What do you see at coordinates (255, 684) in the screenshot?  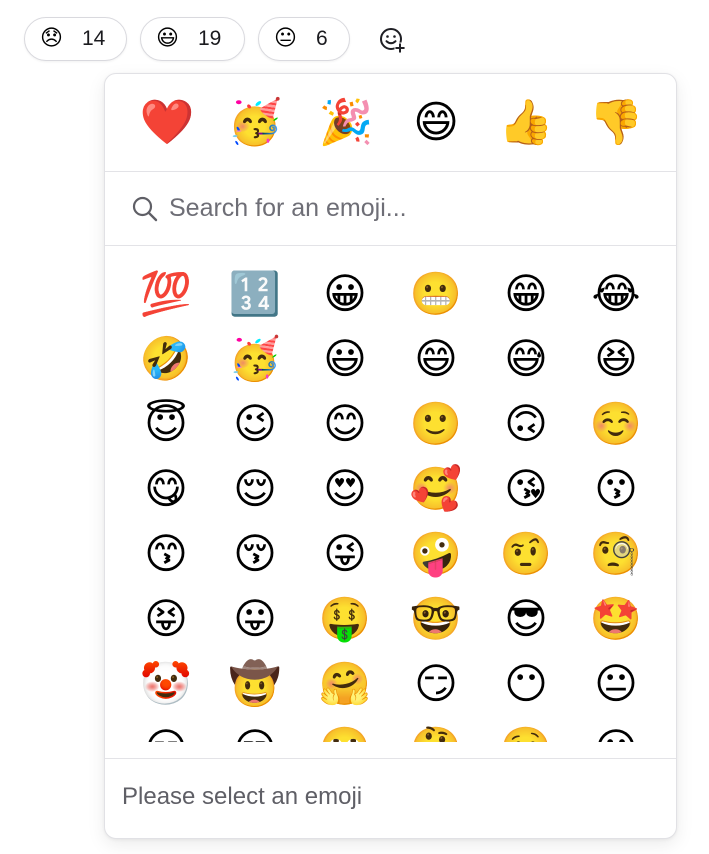 I see `emoji-option: 🤠` at bounding box center [255, 684].